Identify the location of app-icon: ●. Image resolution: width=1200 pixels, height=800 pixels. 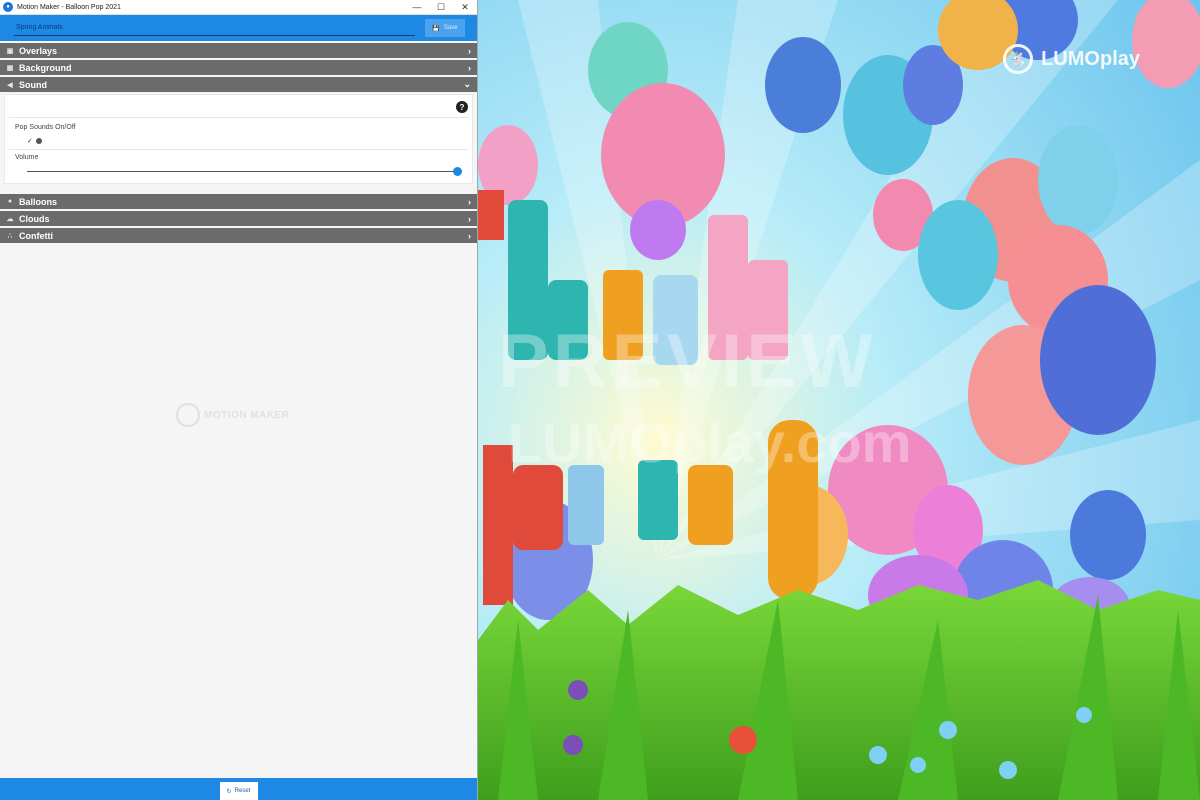
(8, 7).